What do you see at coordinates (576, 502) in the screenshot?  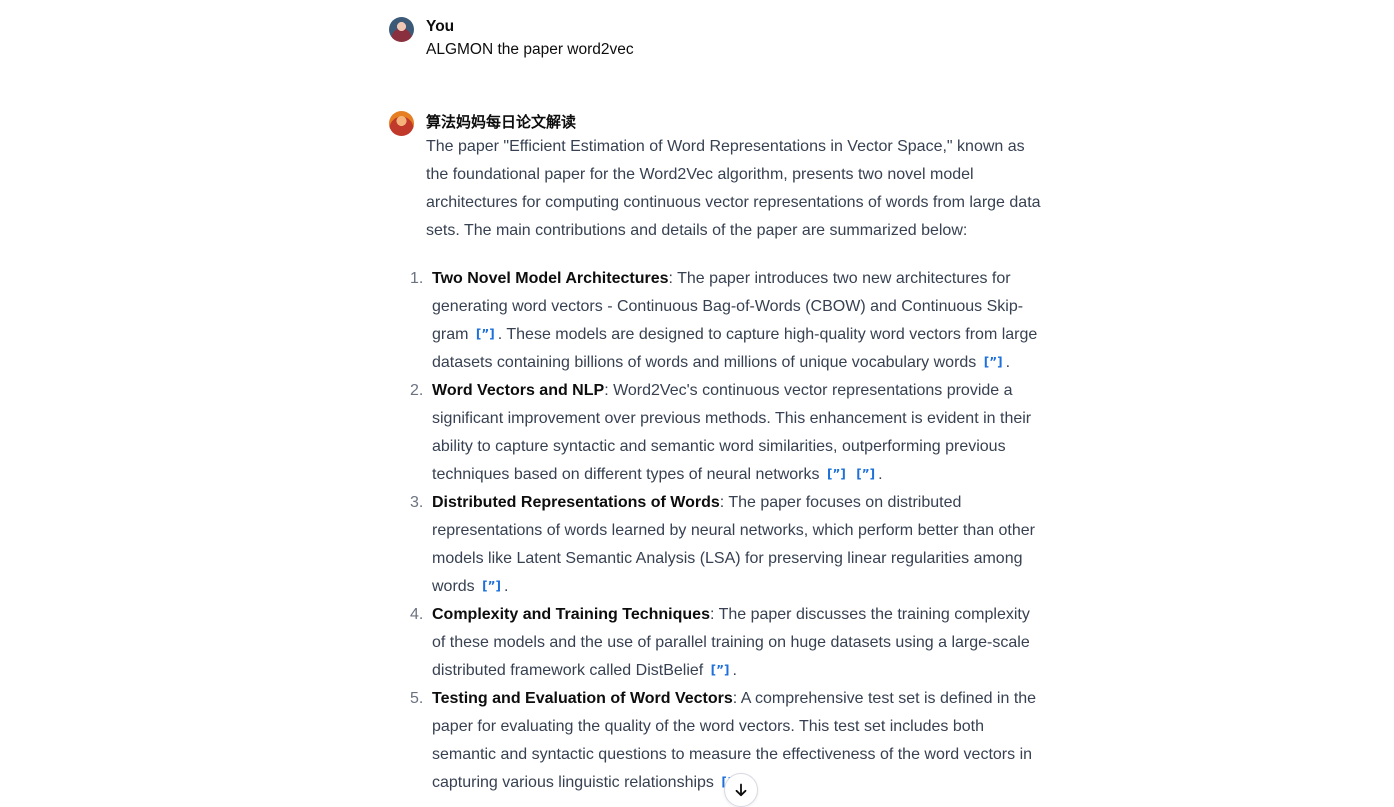 I see `point-title: Distributed Representations of Words` at bounding box center [576, 502].